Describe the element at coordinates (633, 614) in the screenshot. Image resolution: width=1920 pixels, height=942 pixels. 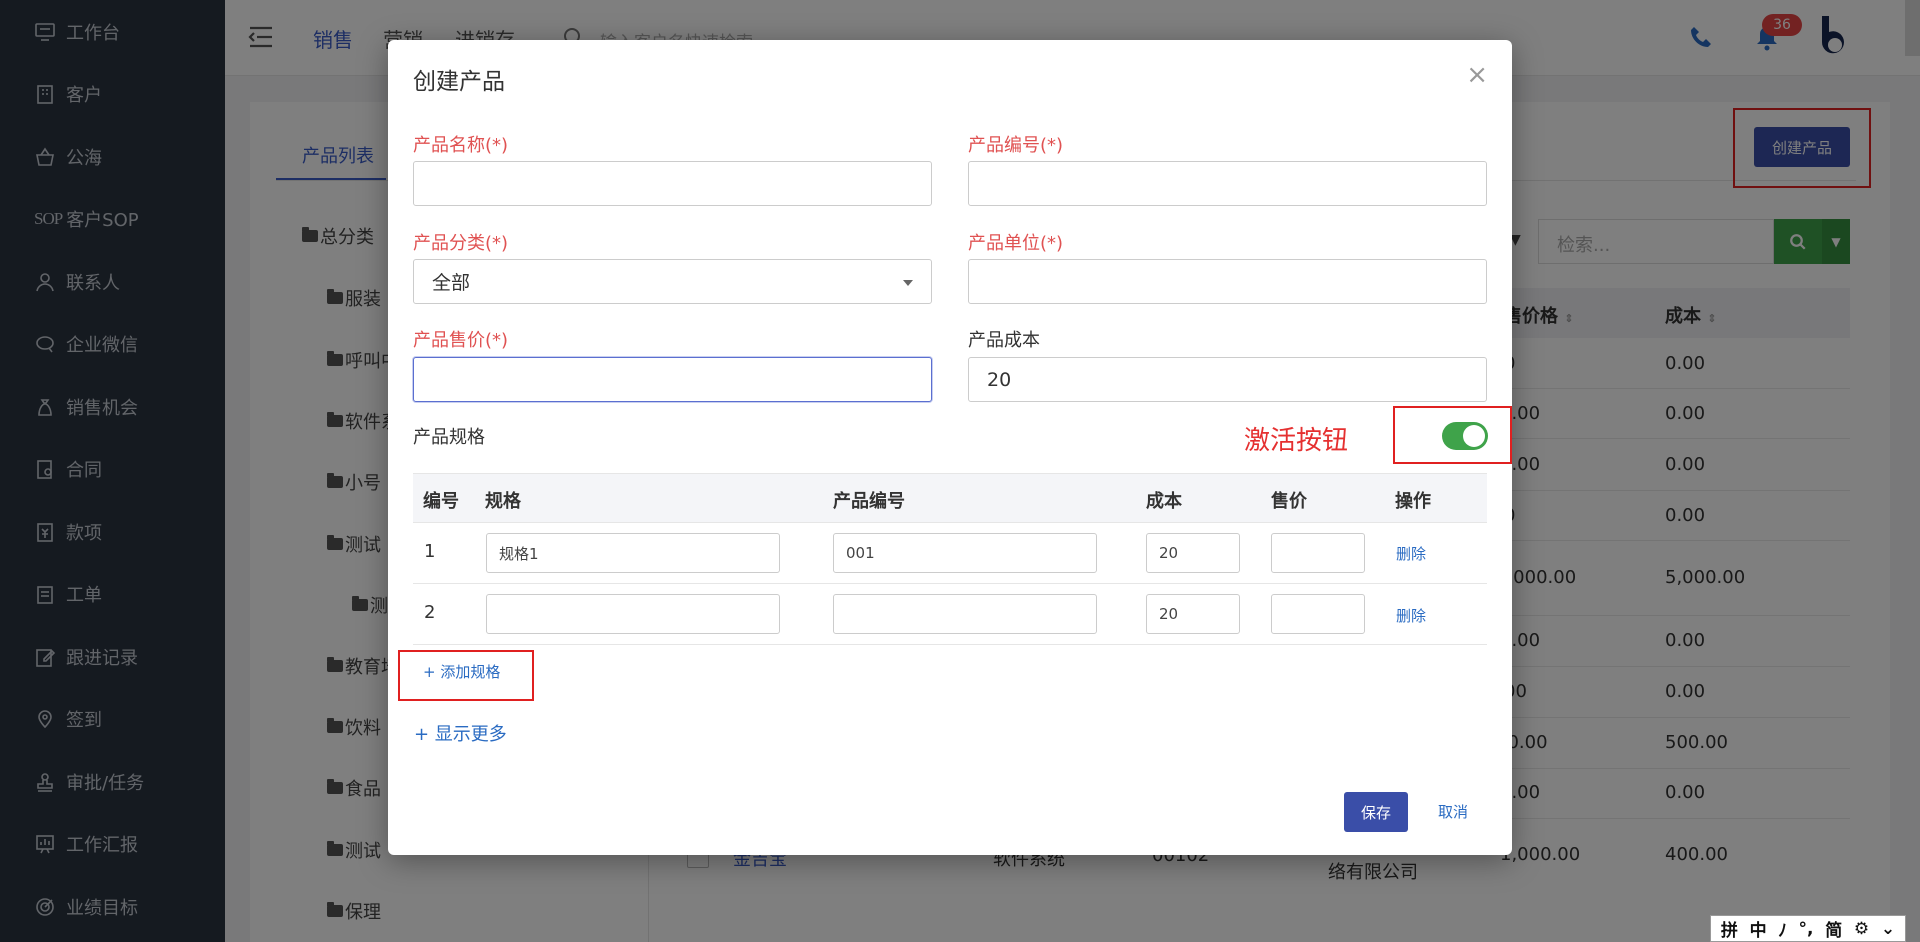
I see `spec-name-input` at that location.